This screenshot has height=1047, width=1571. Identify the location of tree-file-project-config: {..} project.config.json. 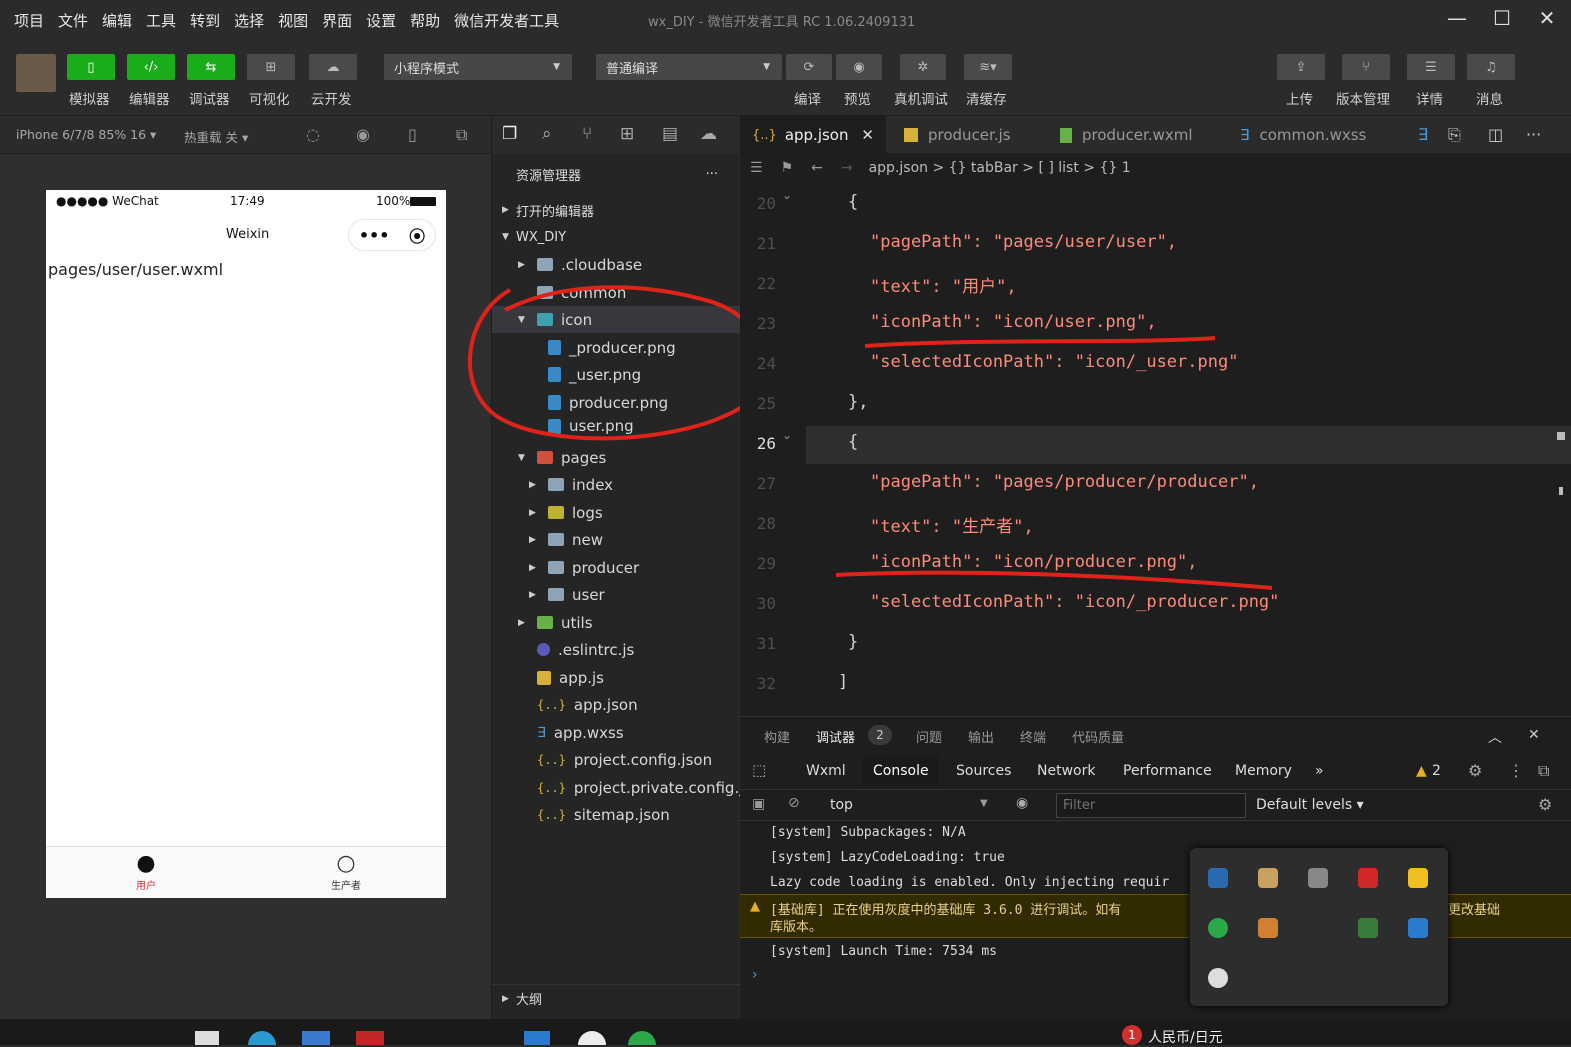
(616, 759).